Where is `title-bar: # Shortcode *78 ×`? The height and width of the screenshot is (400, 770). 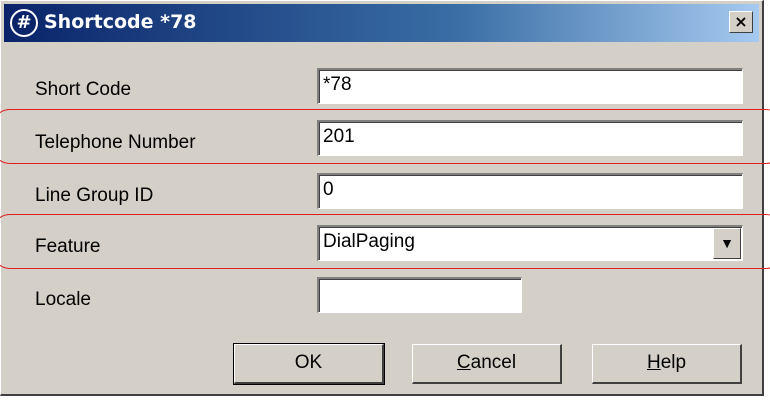
title-bar: # Shortcode *78 × is located at coordinates (381, 23).